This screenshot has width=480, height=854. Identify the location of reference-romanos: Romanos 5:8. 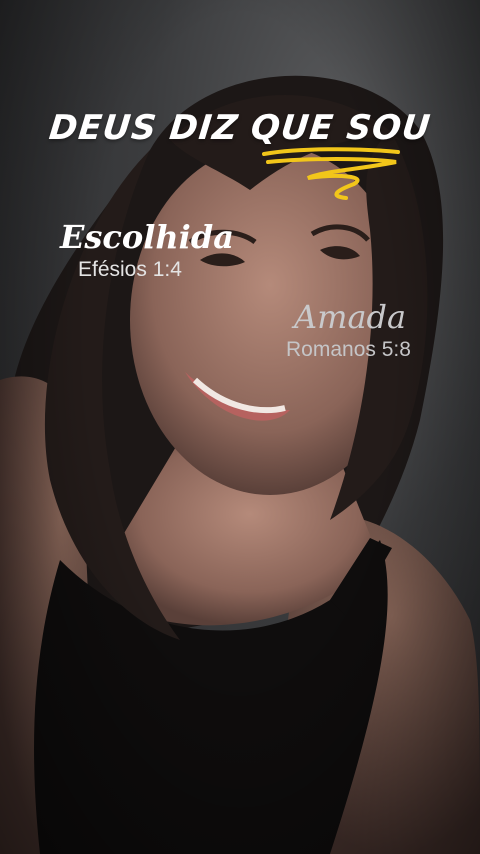
(348, 349).